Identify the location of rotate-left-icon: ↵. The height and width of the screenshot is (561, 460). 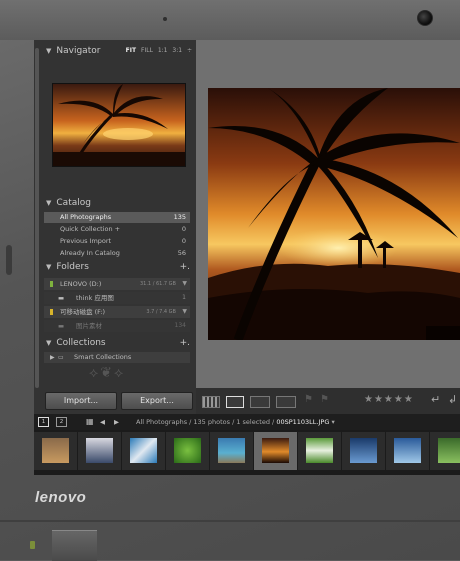
(435, 399).